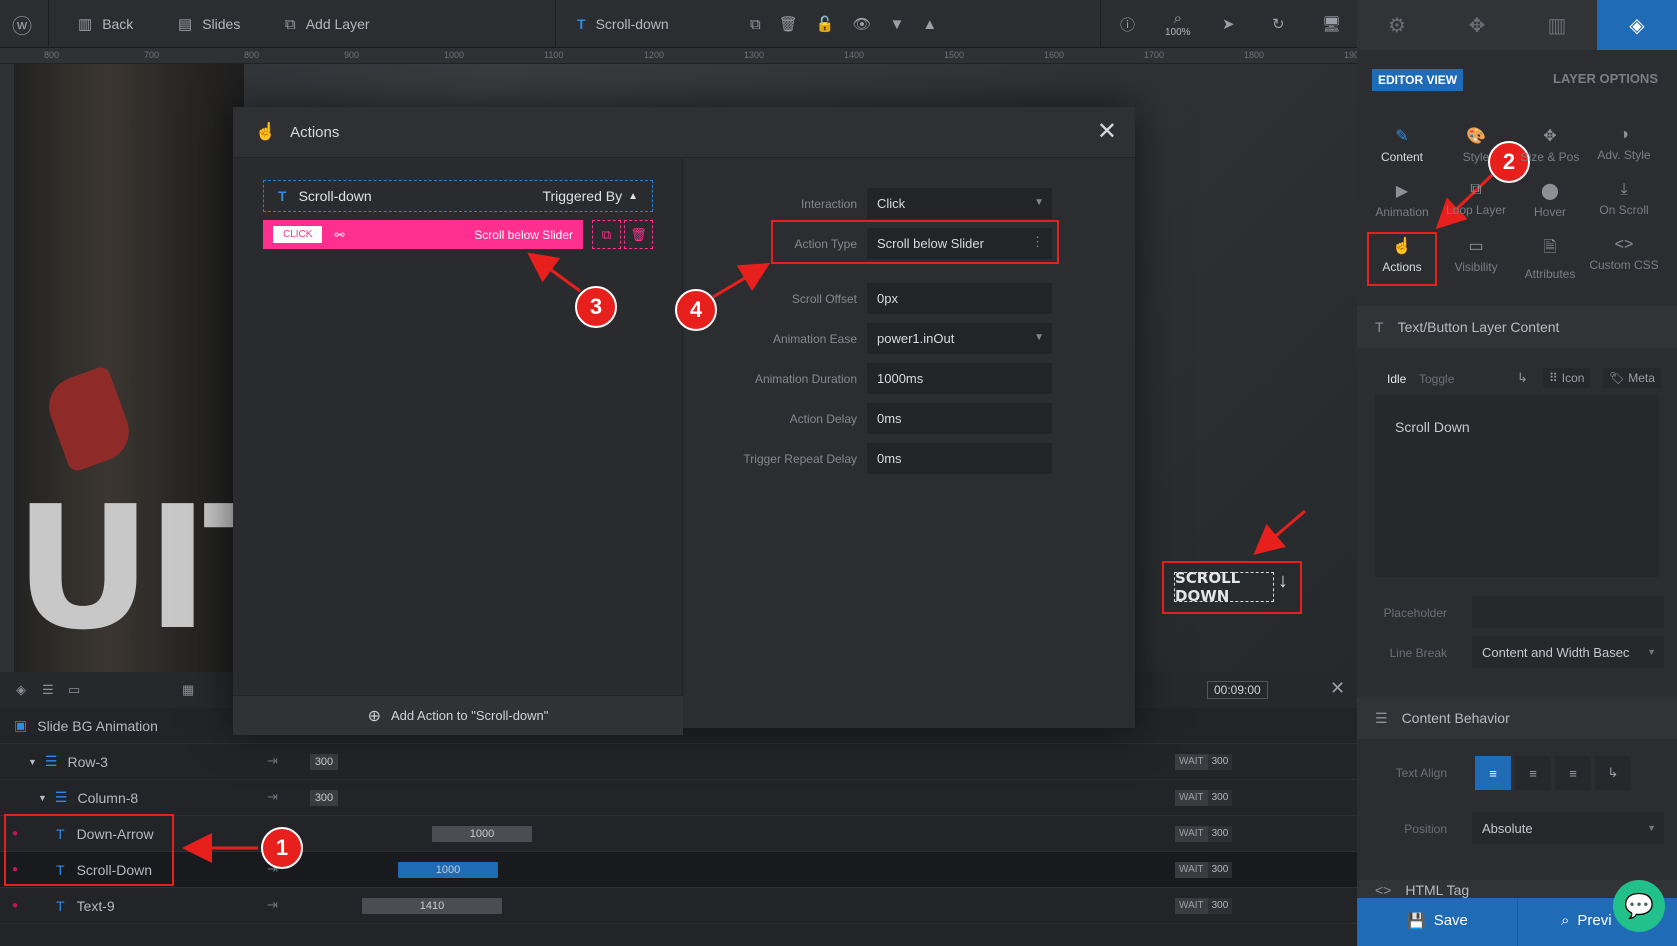  What do you see at coordinates (1493, 773) in the screenshot?
I see `align-left-icon: ≡` at bounding box center [1493, 773].